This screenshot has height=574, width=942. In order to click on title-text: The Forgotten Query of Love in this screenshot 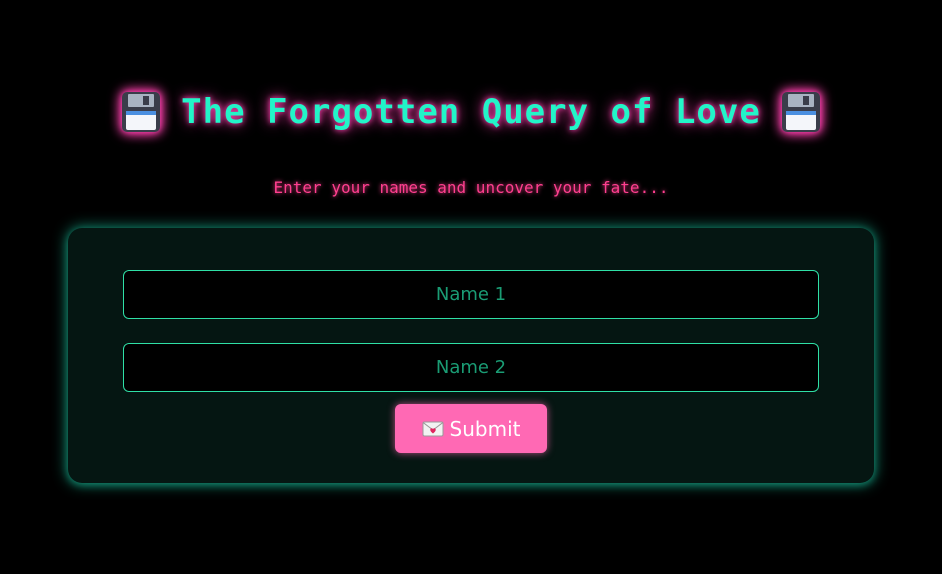, I will do `click(471, 112)`.